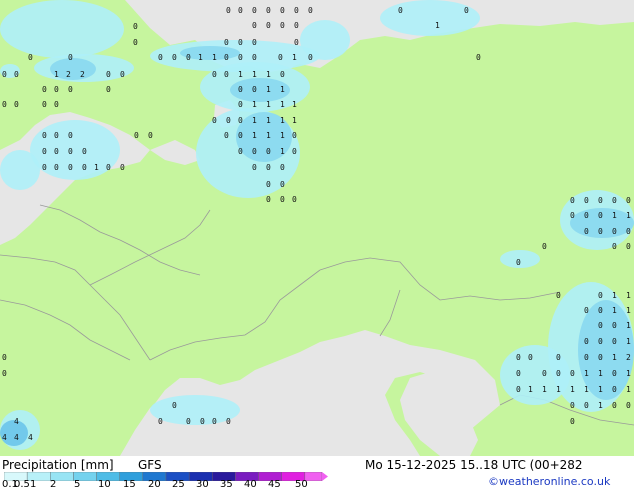  What do you see at coordinates (30, 437) in the screenshot?
I see `value-mark: 4` at bounding box center [30, 437].